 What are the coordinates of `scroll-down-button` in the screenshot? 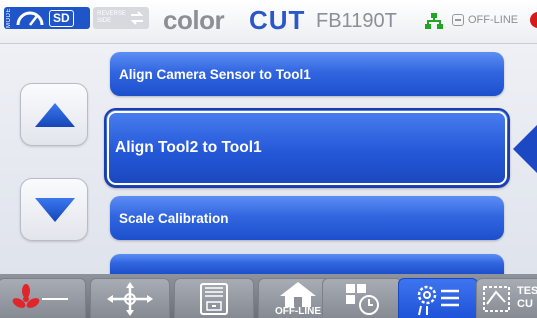 It's located at (54, 209).